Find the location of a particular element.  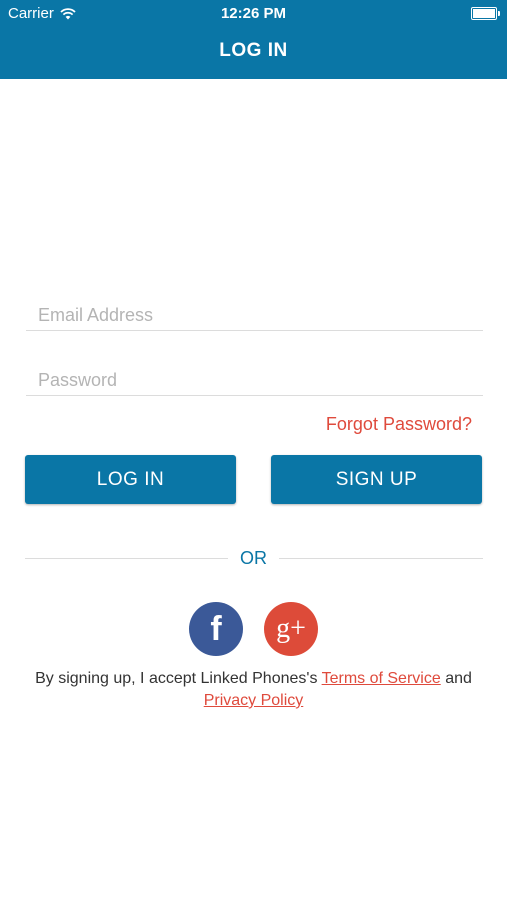

page-title: LOG IN is located at coordinates (253, 50).